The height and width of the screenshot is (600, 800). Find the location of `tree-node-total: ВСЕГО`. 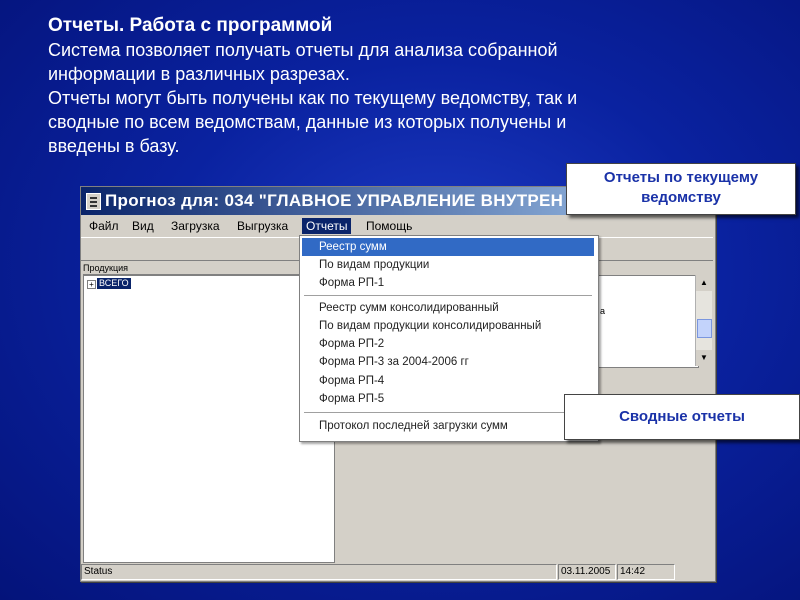

tree-node-total: ВСЕГО is located at coordinates (114, 283).